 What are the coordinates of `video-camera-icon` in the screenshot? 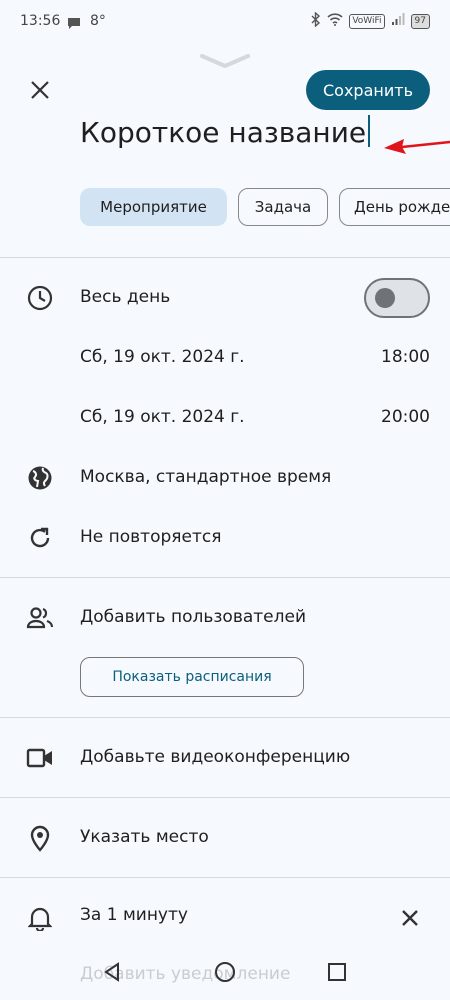 It's located at (40, 758).